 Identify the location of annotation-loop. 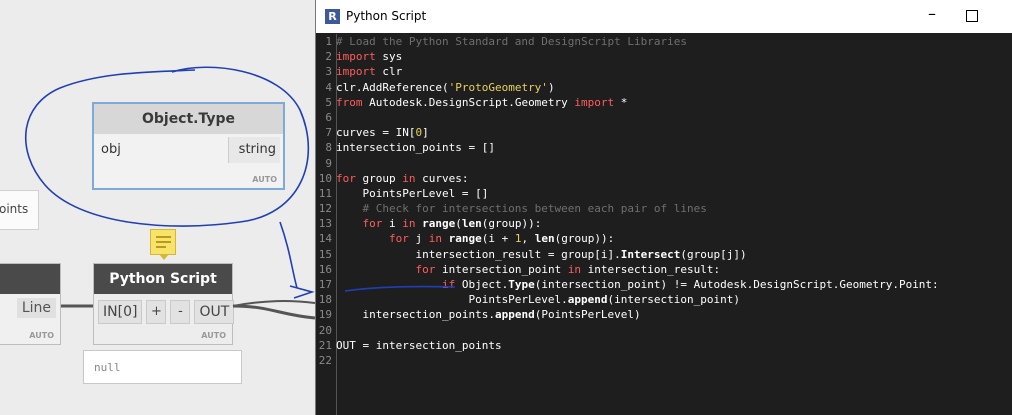
(167, 146).